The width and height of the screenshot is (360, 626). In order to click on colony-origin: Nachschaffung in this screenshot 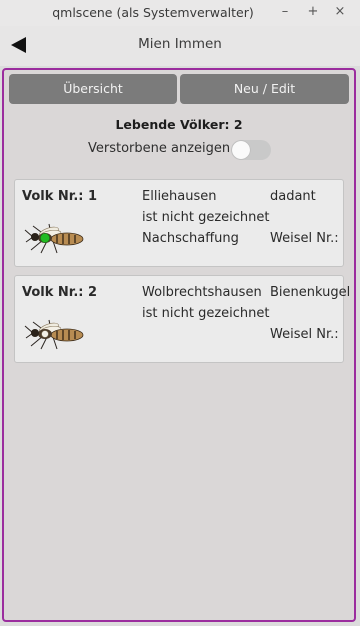, I will do `click(190, 238)`.